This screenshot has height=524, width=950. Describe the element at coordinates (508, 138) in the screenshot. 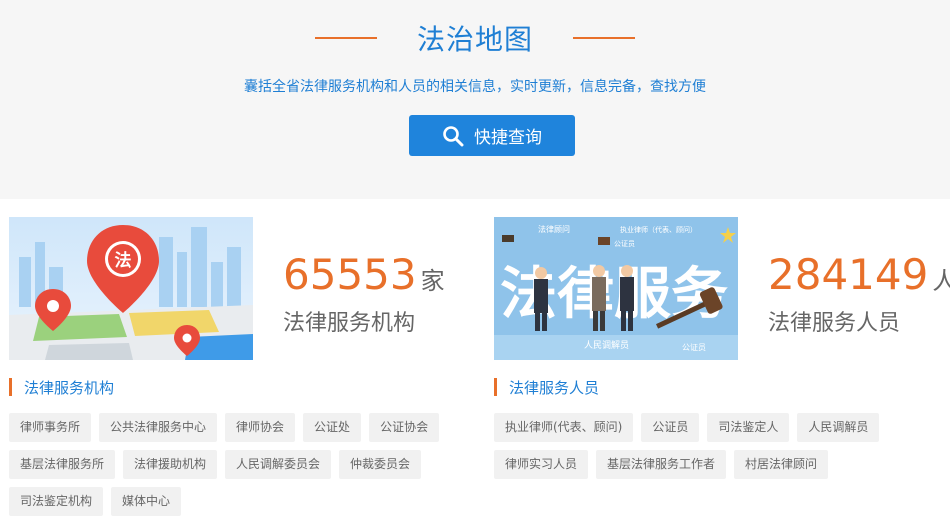

I see `quick-search-label: 快捷查询` at that location.